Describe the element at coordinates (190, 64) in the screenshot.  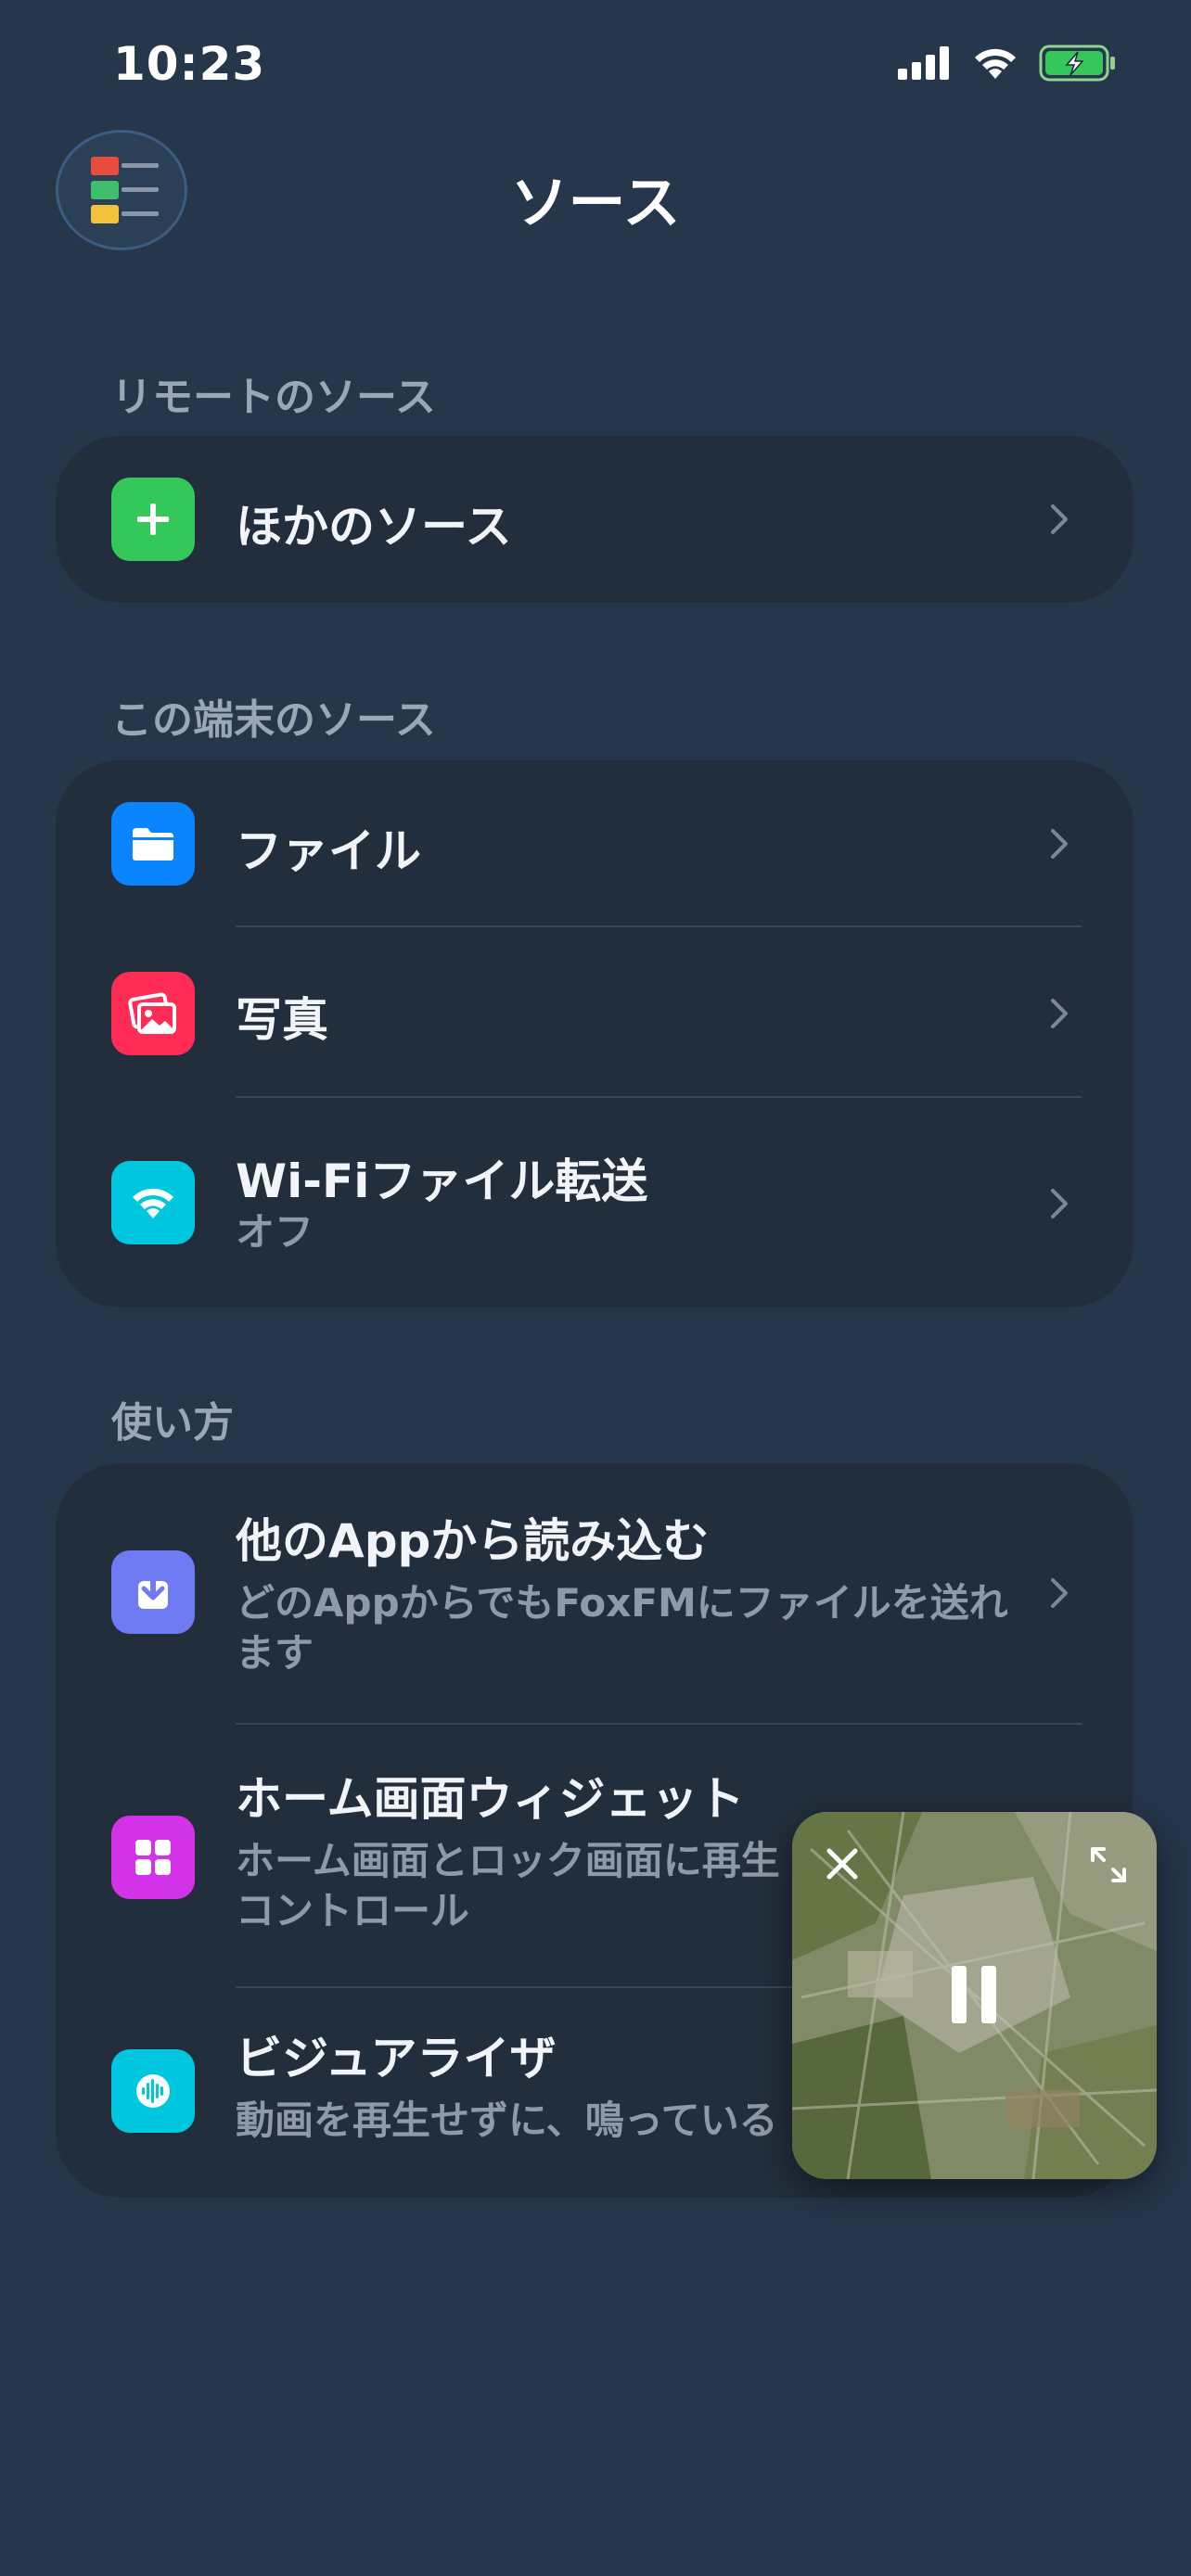
I see `status-time: 10:23` at that location.